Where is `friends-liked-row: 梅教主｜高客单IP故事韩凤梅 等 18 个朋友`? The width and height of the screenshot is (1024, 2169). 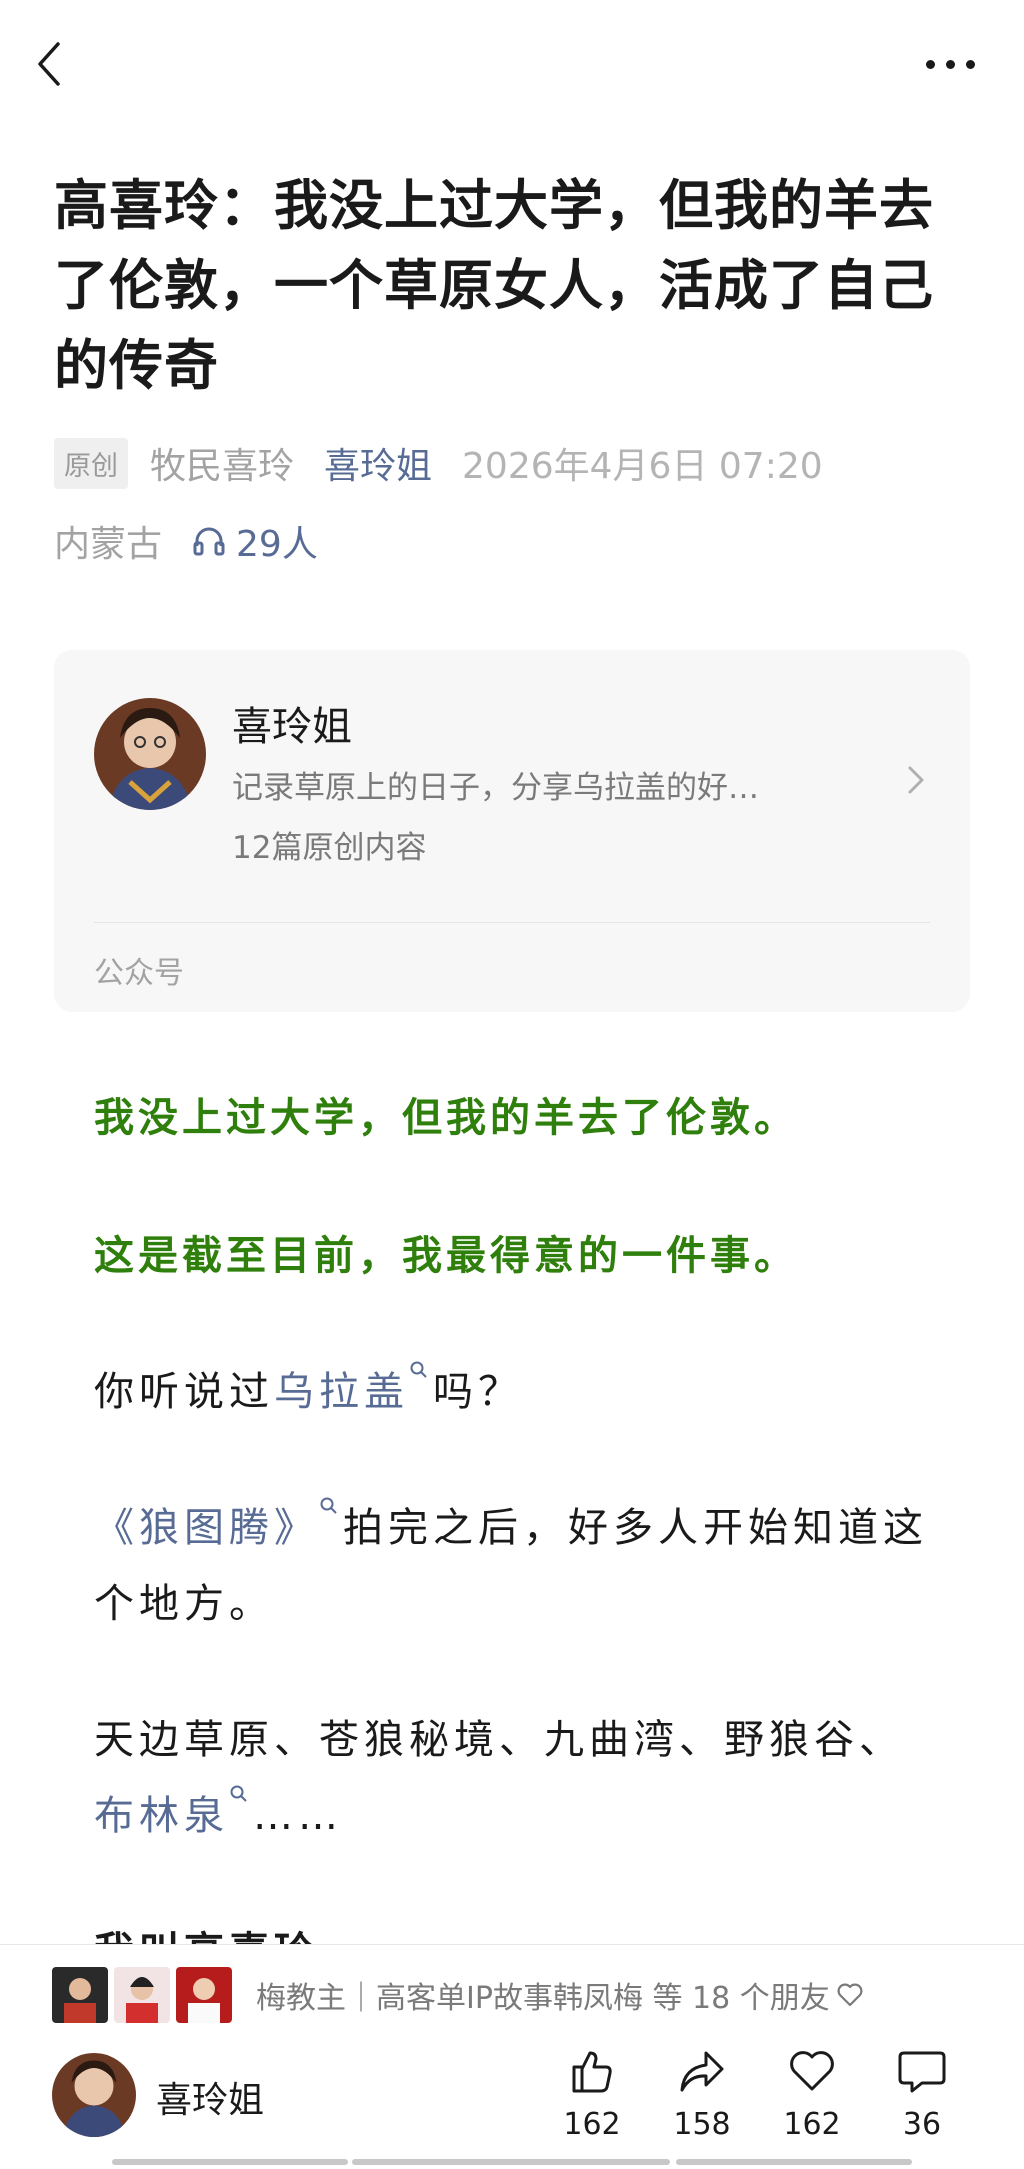 friends-liked-row: 梅教主｜高客单IP故事韩凤梅 等 18 个朋友 is located at coordinates (458, 1995).